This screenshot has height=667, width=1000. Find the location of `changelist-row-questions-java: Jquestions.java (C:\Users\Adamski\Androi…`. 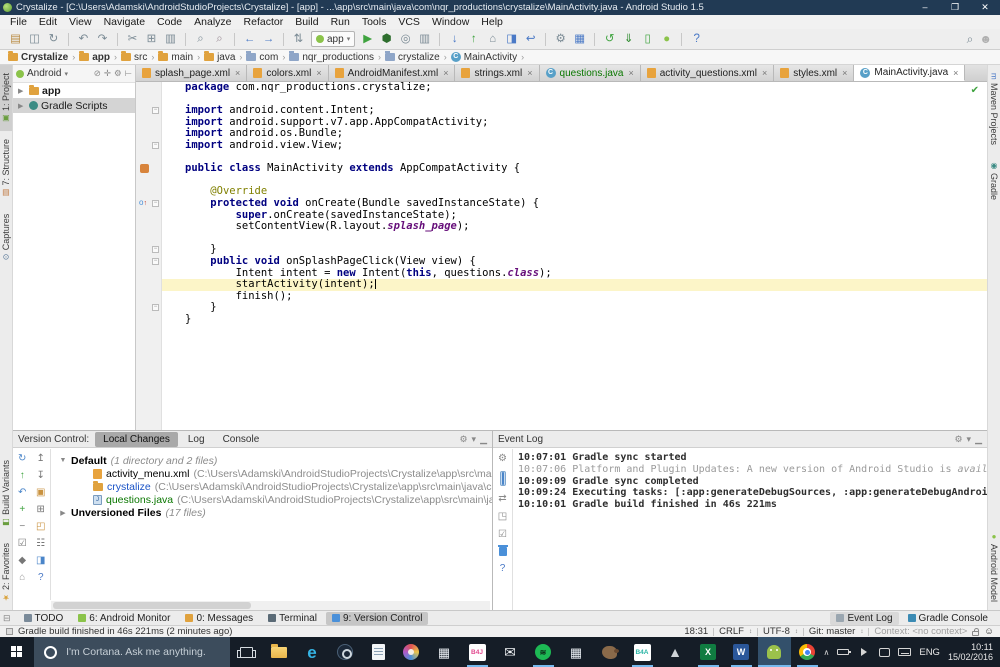

changelist-row-questions-java: Jquestions.java (C:\Users\Adamski\Androi… is located at coordinates (271, 499).